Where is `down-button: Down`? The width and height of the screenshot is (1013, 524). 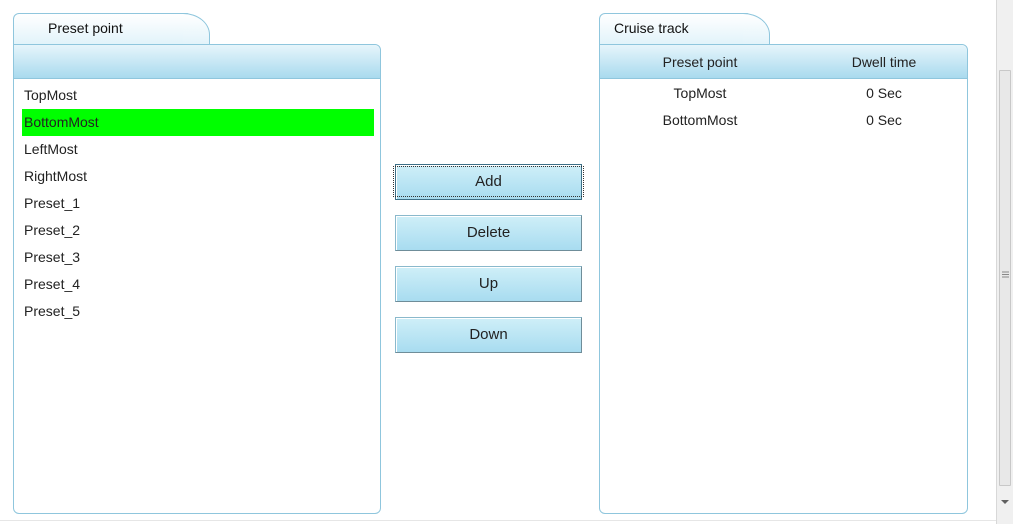 down-button: Down is located at coordinates (488, 335).